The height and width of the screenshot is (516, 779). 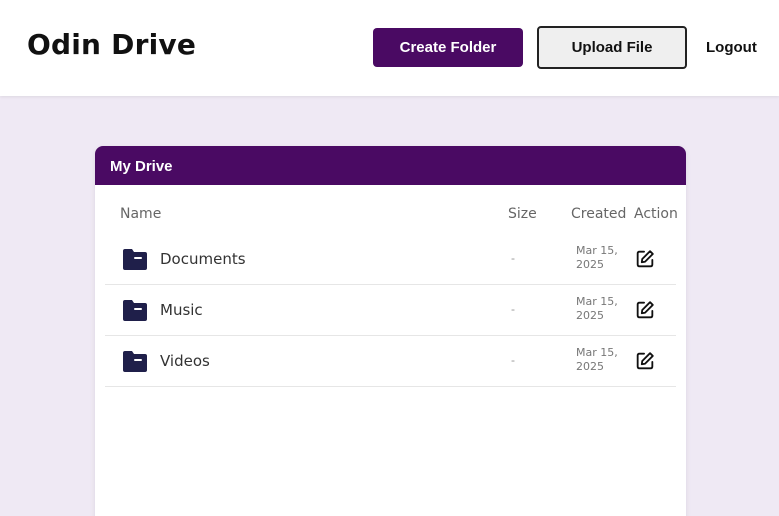 I want to click on row-name: Documents, so click(x=203, y=259).